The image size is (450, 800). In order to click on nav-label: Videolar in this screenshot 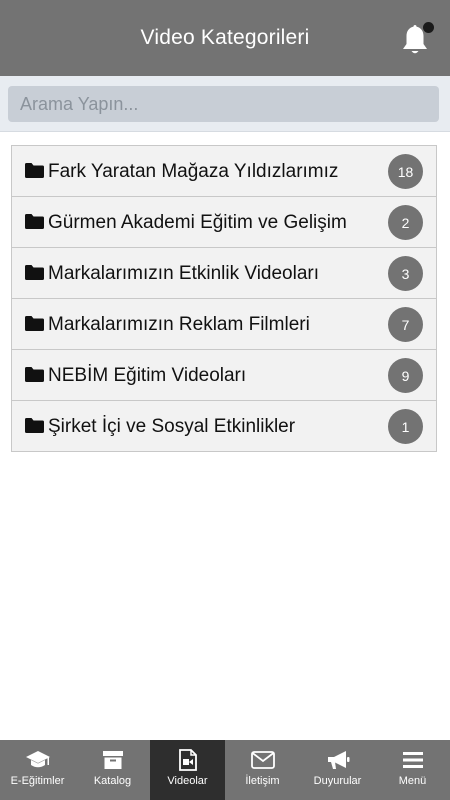, I will do `click(187, 781)`.